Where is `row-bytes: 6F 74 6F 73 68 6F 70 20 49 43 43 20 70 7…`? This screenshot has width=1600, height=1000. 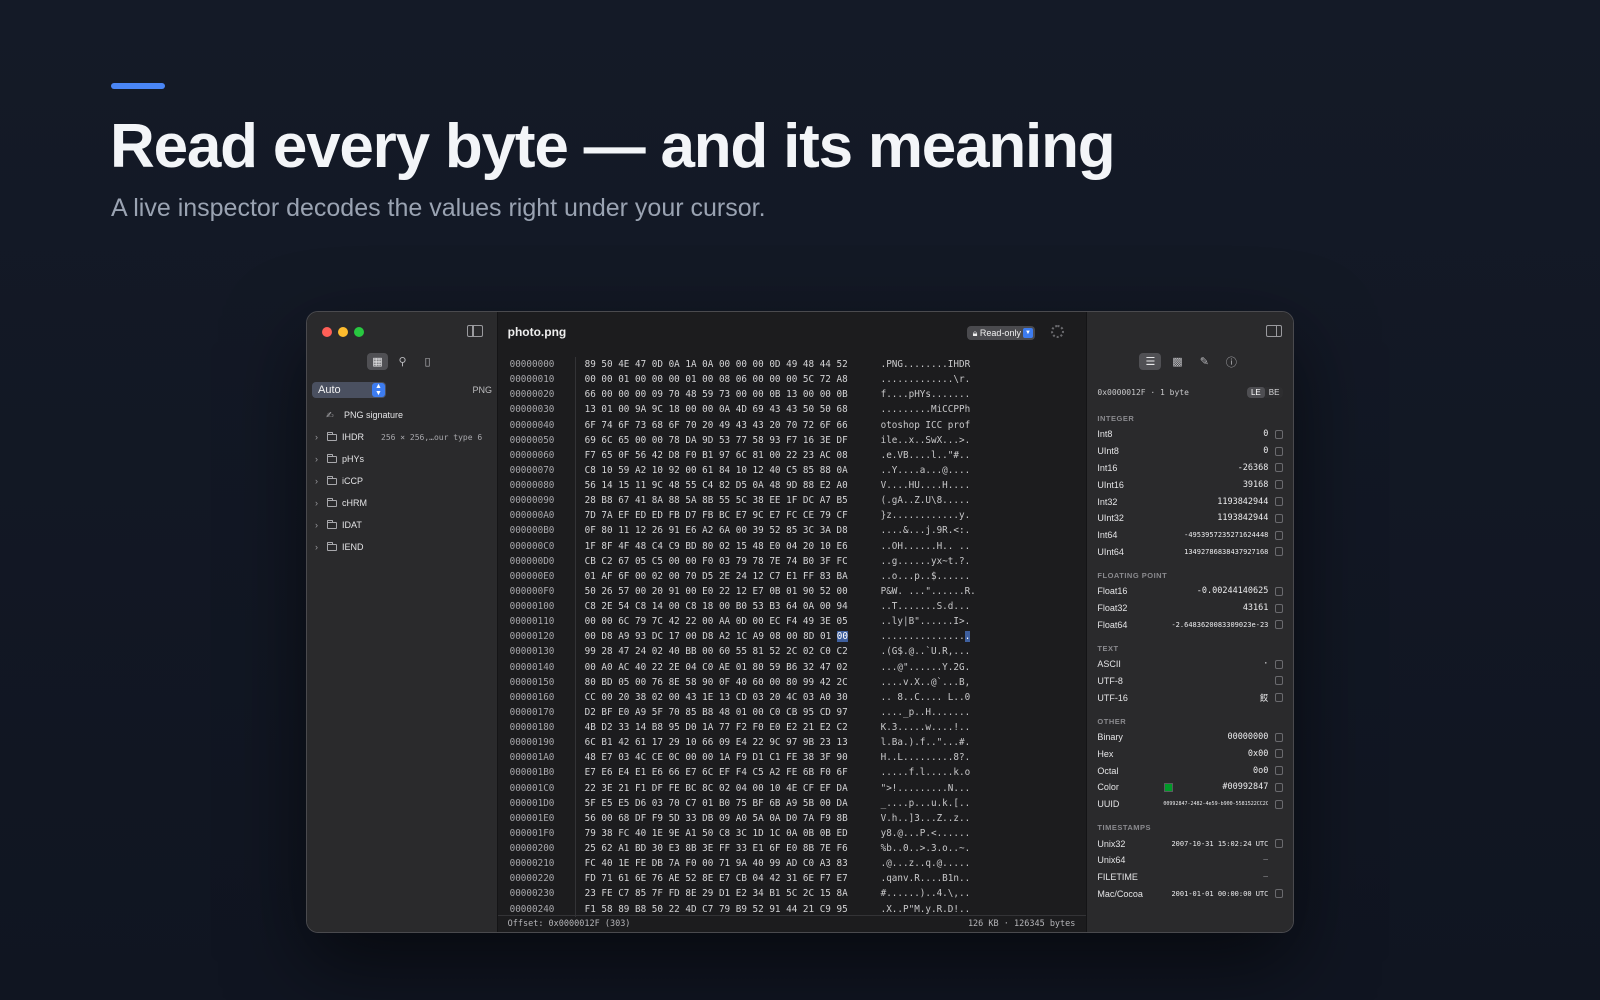
row-bytes: 6F 74 6F 73 68 6F 70 20 49 43 43 20 70 7… is located at coordinates (724, 425).